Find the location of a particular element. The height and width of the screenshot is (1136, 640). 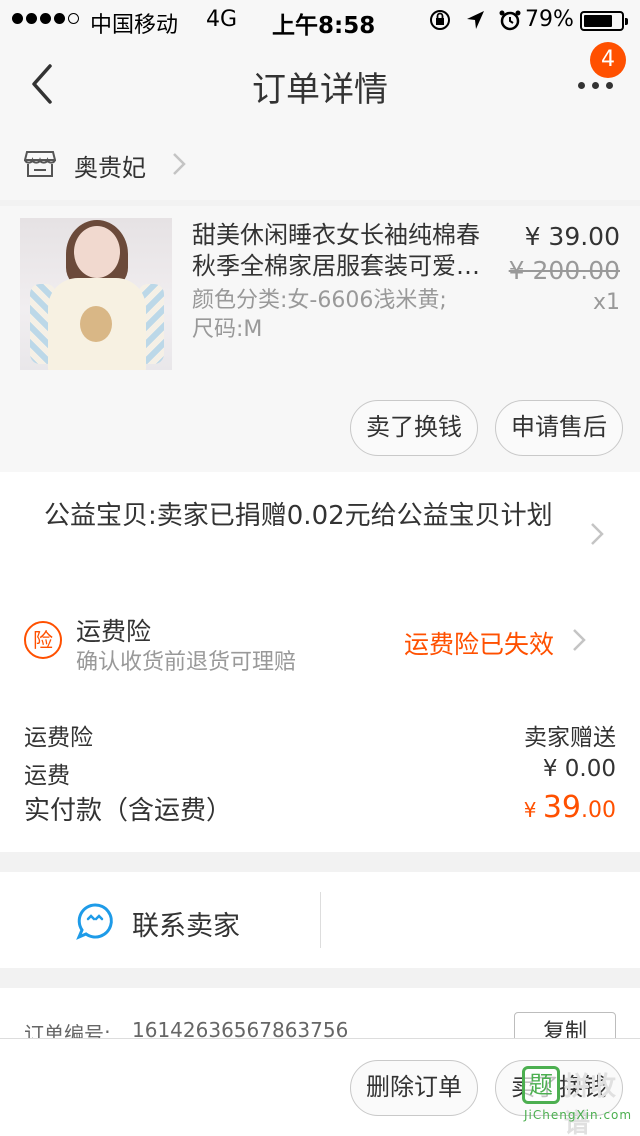

after-sale-button: 申请售后 is located at coordinates (559, 428).